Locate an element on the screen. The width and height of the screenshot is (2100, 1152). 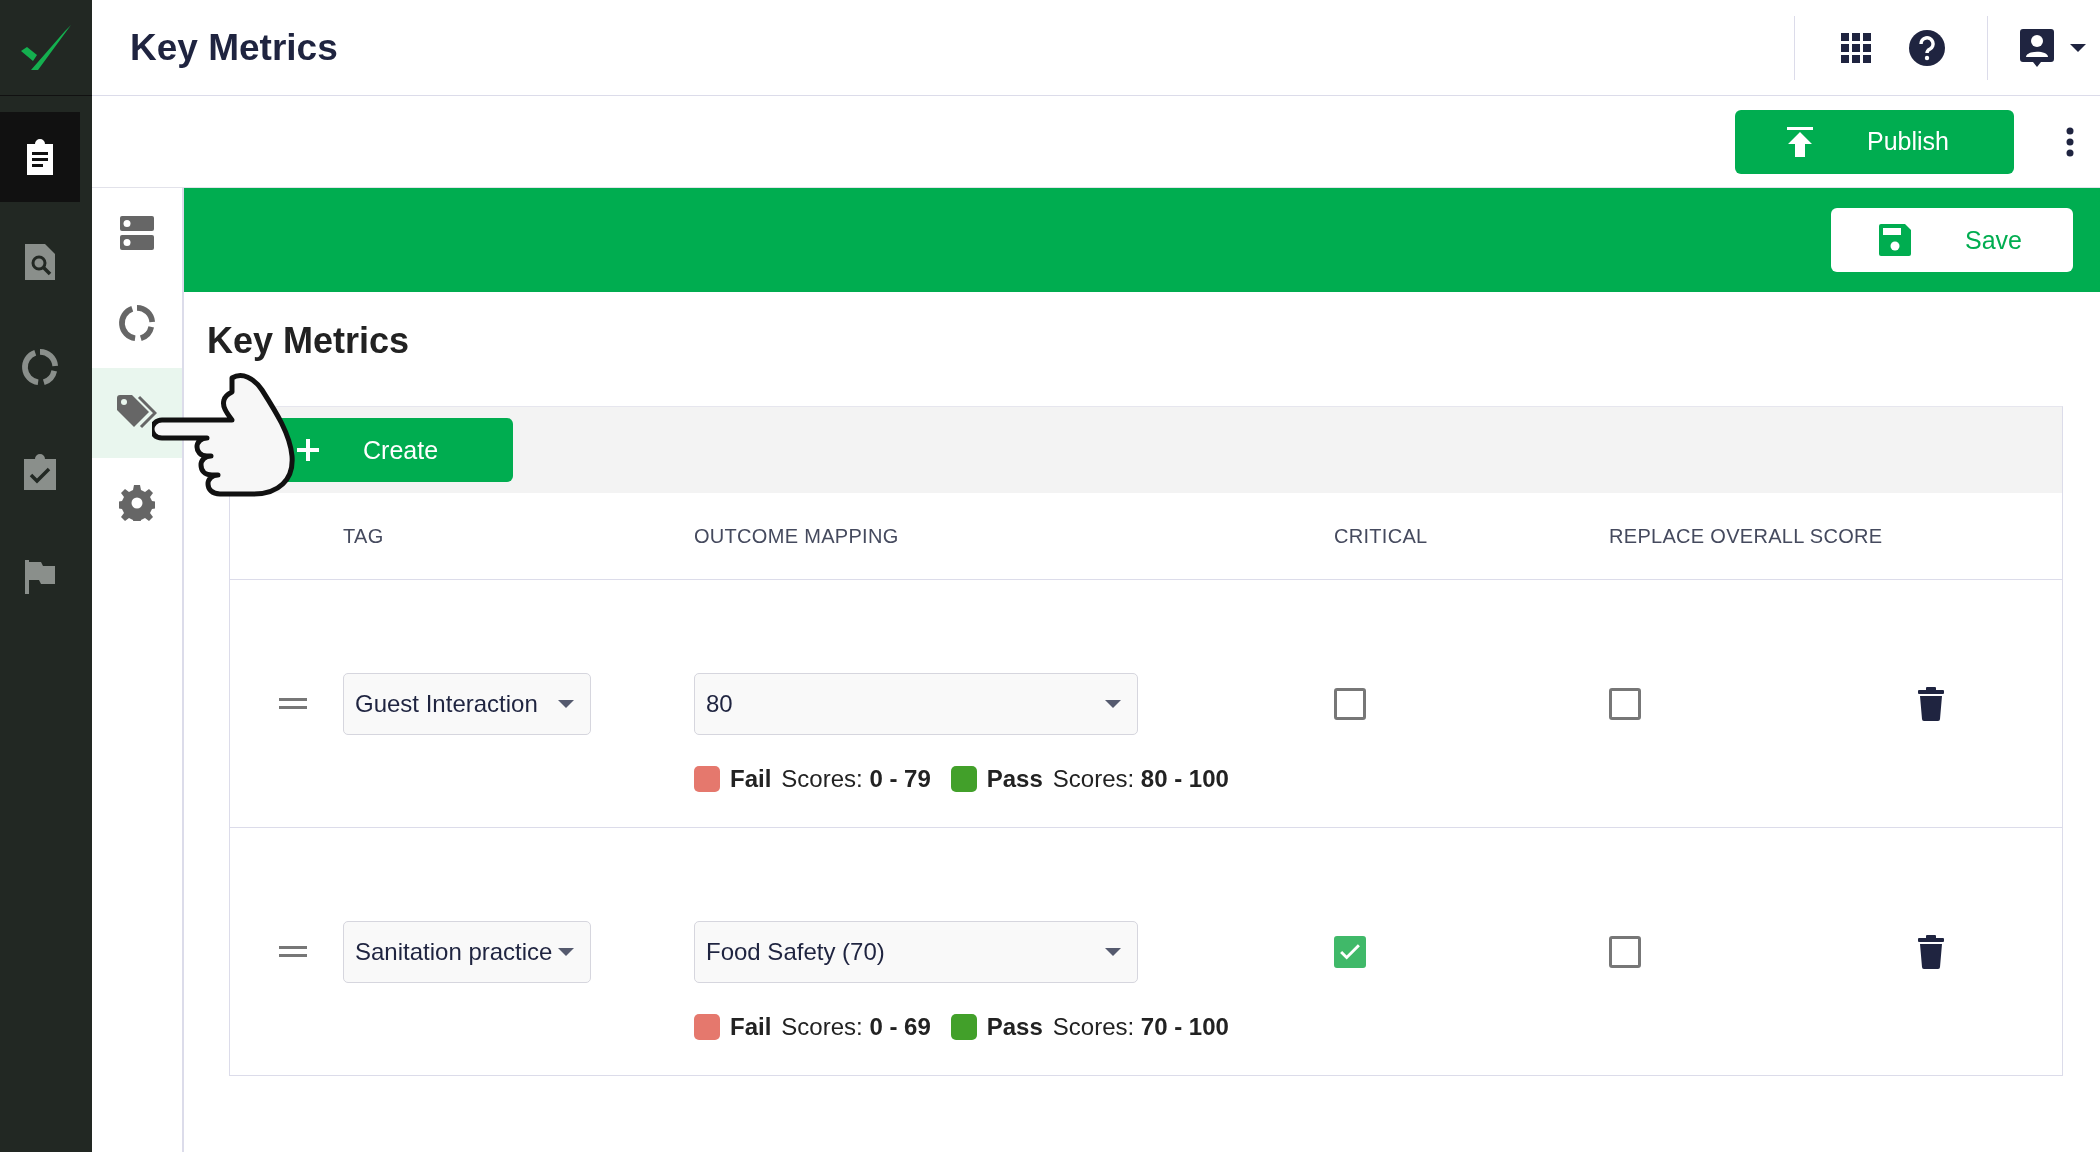
section-nav-item is located at coordinates (137, 413).